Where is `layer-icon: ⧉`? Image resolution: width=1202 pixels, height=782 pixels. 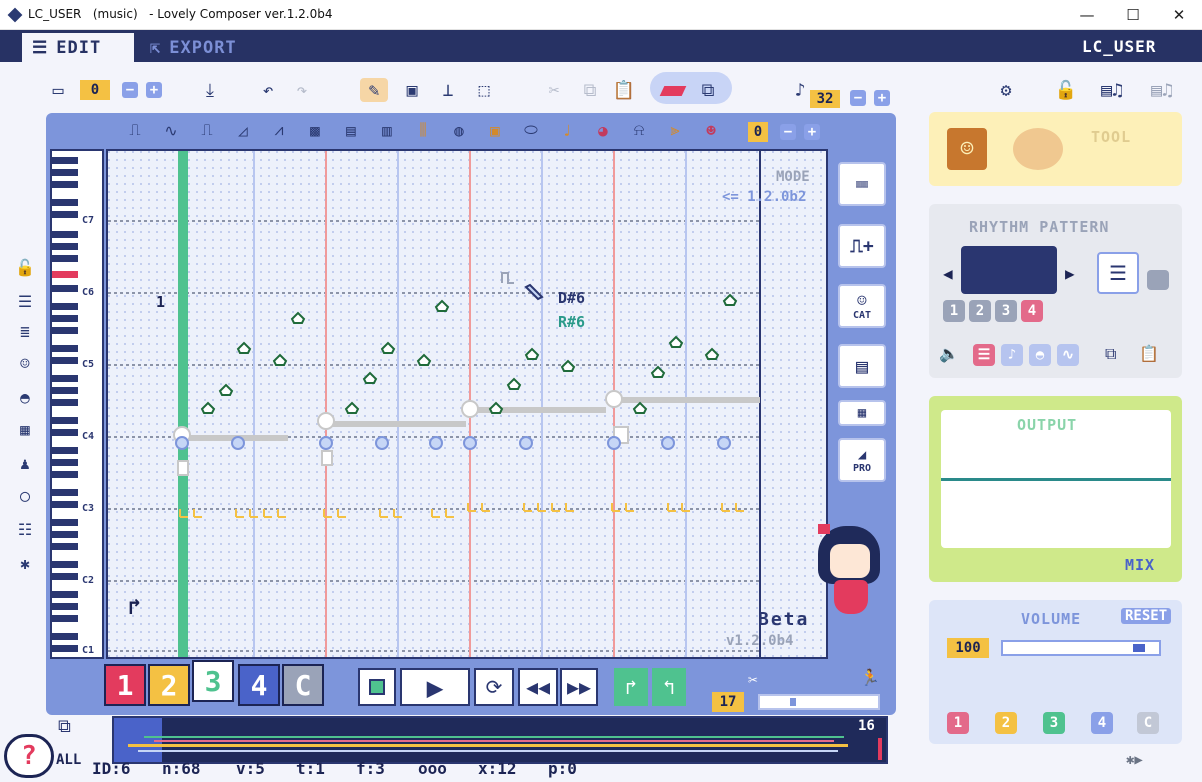
layer-icon: ⧉ is located at coordinates (708, 90).